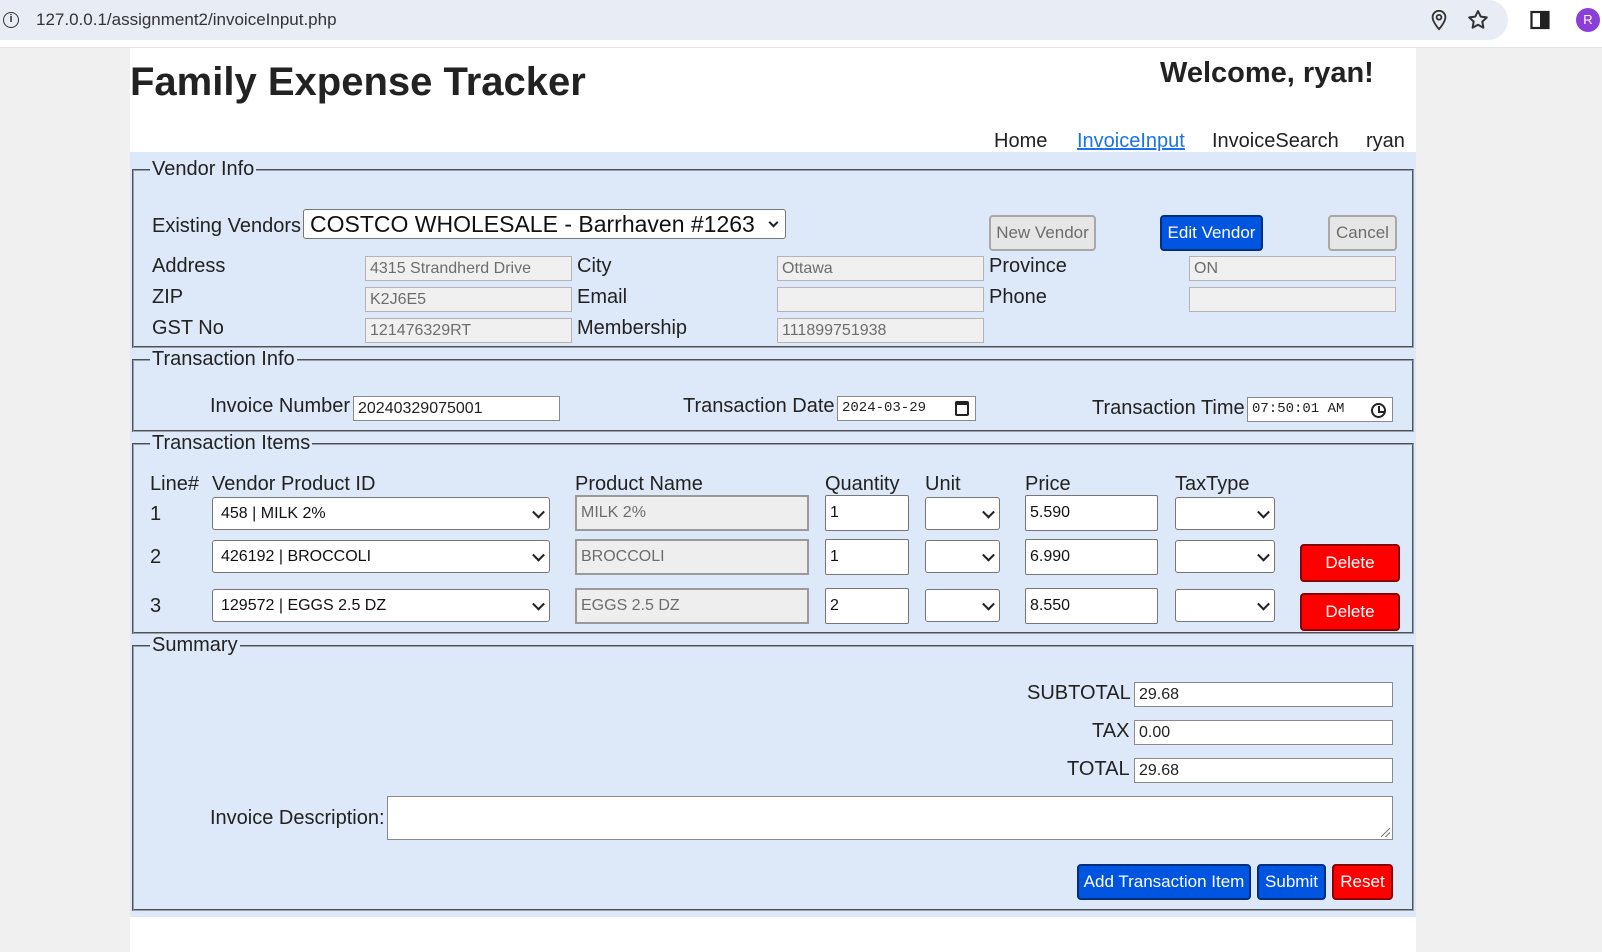  What do you see at coordinates (1164, 882) in the screenshot?
I see `add-transaction-item-button: Add Transaction Item` at bounding box center [1164, 882].